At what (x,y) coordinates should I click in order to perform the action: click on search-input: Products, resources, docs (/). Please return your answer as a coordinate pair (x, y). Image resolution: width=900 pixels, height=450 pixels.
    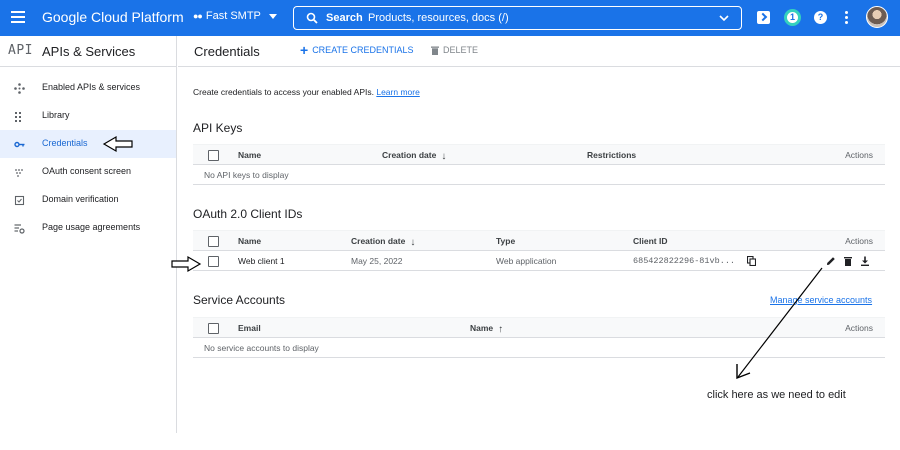
    Looking at the image, I should click on (438, 18).